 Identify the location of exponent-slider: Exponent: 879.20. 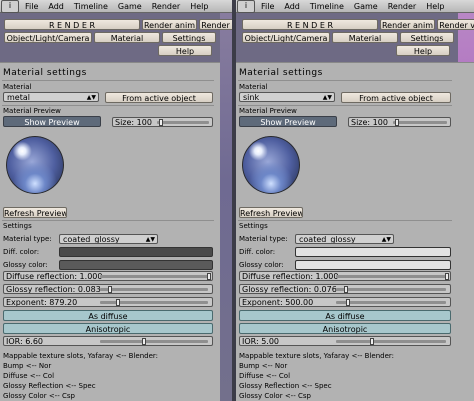
(108, 302).